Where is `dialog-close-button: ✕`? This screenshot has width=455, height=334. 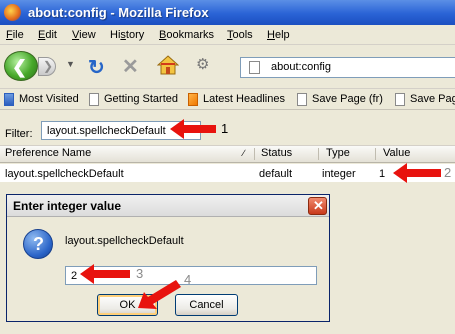
dialog-close-button: ✕ is located at coordinates (317, 206).